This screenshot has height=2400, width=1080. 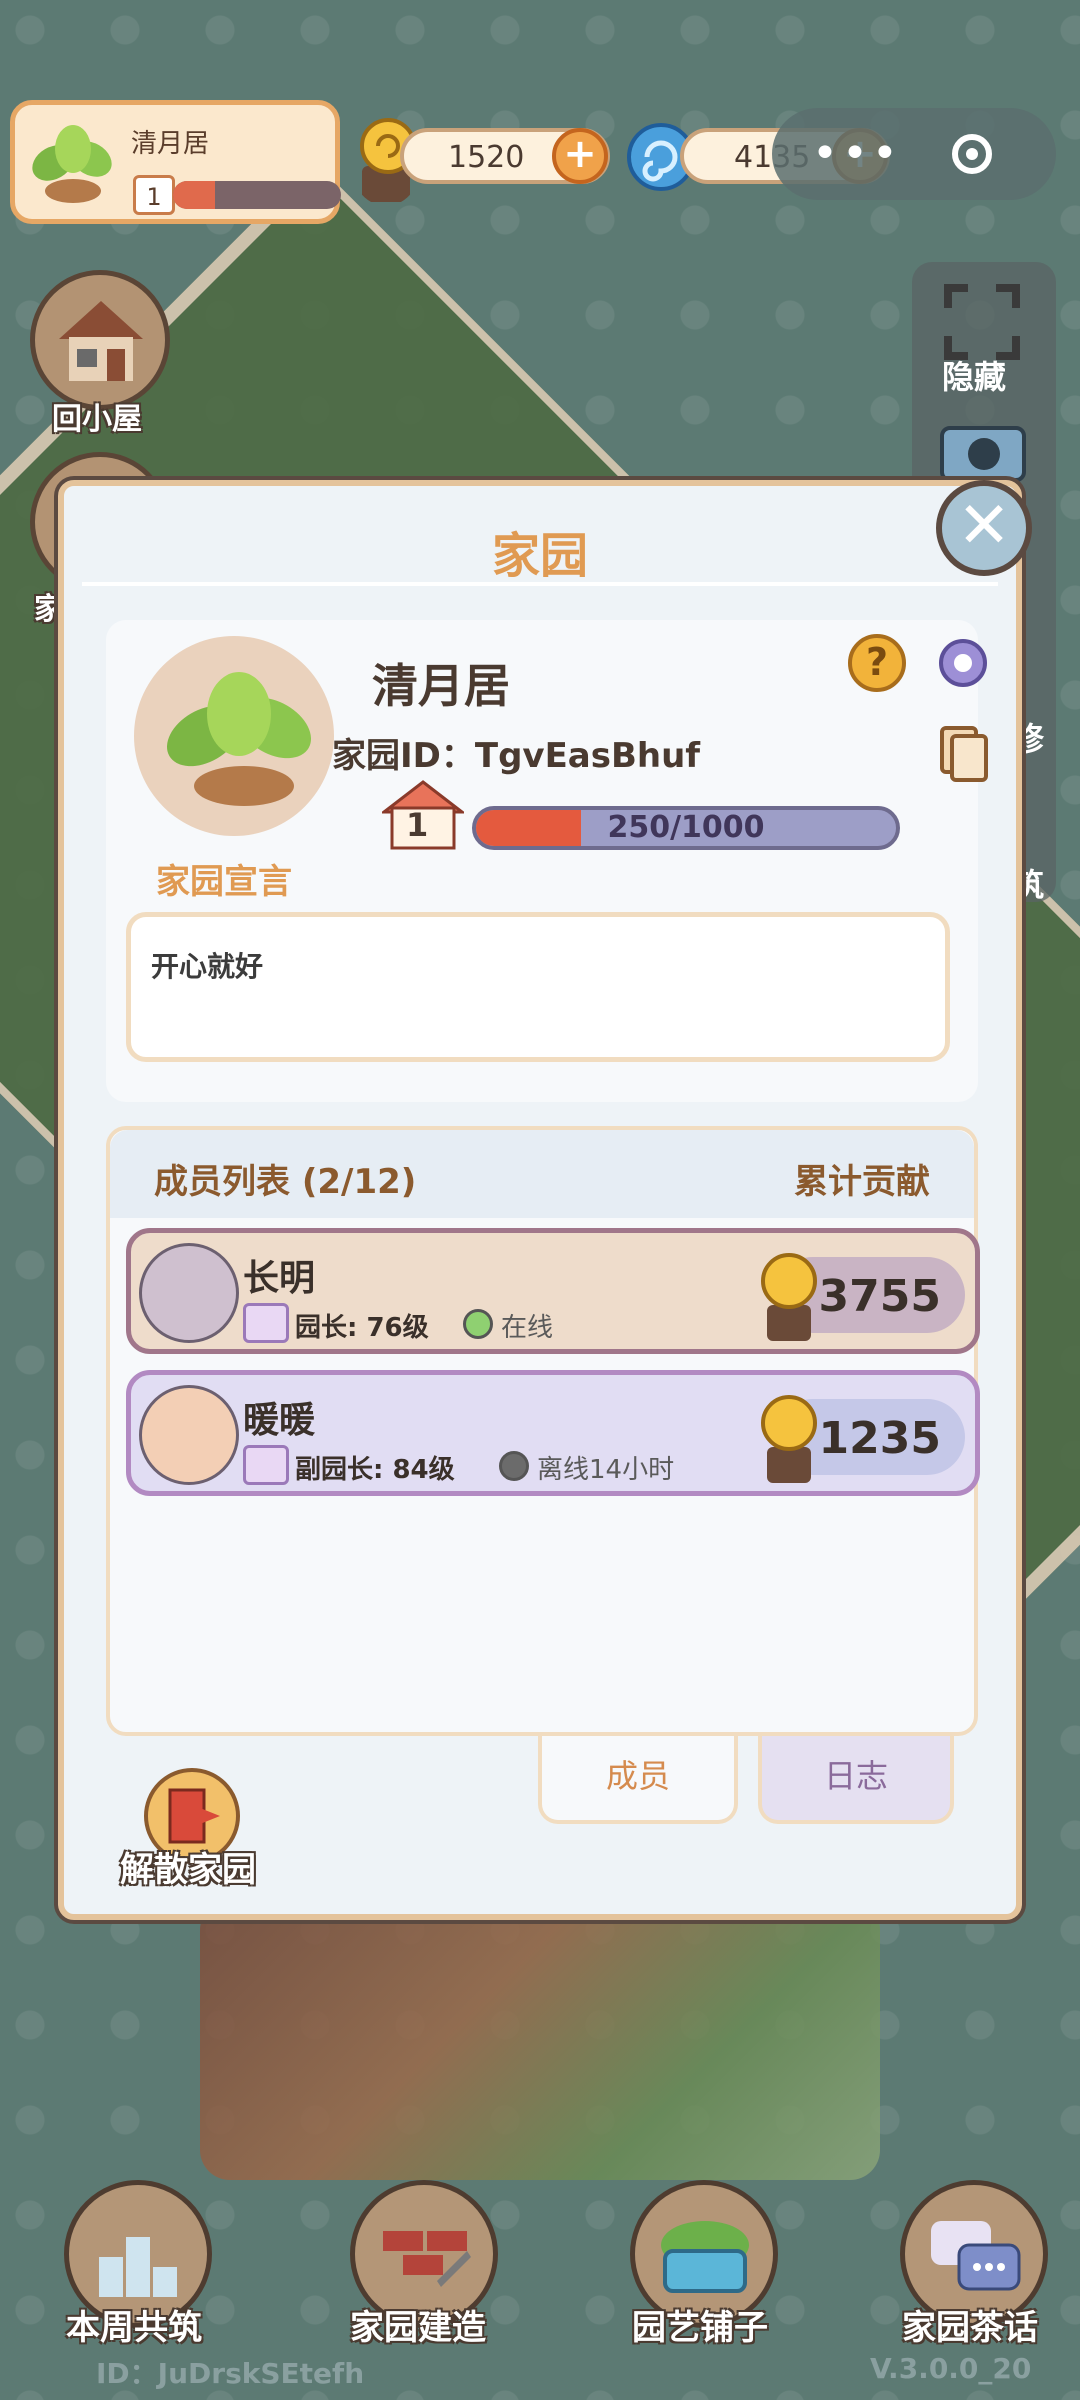 I want to click on home-level-bar-fill, so click(x=194, y=195).